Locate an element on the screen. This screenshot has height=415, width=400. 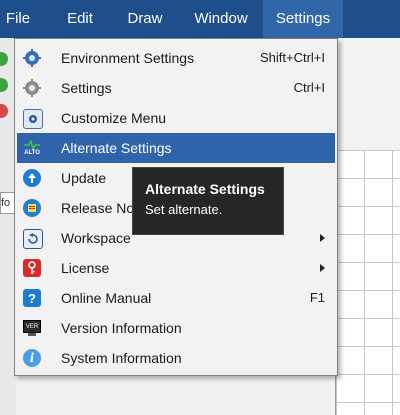
update-globe-icon is located at coordinates (32, 178).